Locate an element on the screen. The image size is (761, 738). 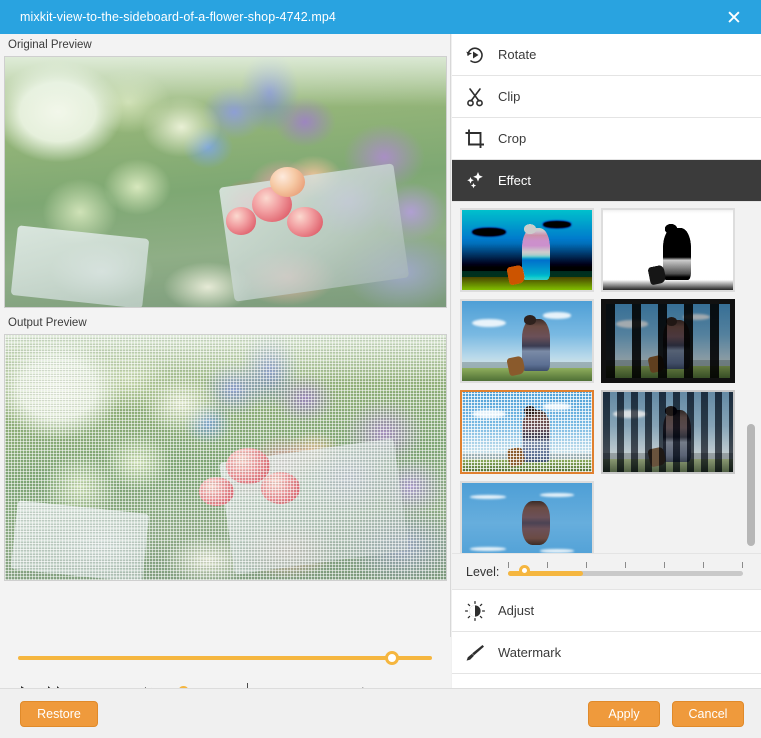
output-preview-label: Output Preview is located at coordinates (225, 323).